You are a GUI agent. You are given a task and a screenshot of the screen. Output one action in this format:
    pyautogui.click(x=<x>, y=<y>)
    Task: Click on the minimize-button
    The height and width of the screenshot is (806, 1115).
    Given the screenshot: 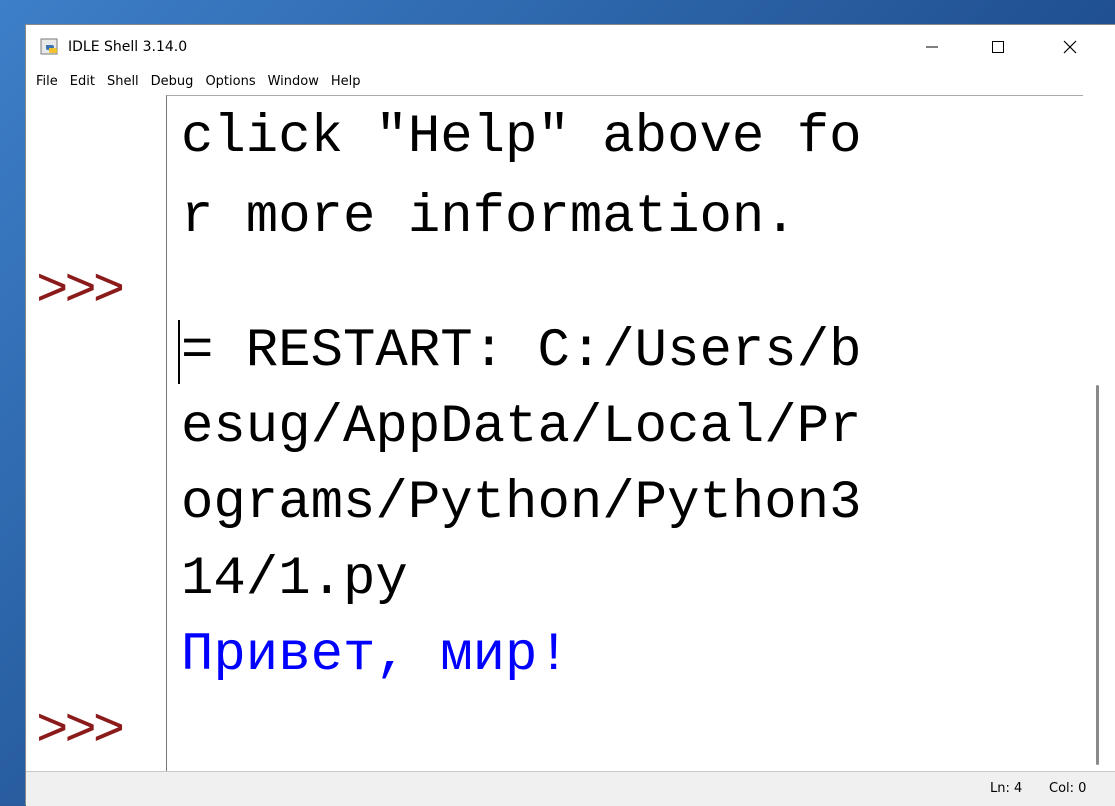 What is the action you would take?
    pyautogui.click(x=932, y=47)
    